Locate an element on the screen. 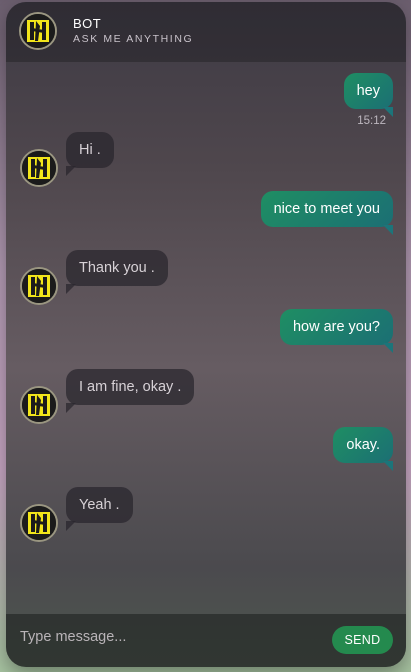  chat-header: BOT ASK ME ANYTHING is located at coordinates (206, 32).